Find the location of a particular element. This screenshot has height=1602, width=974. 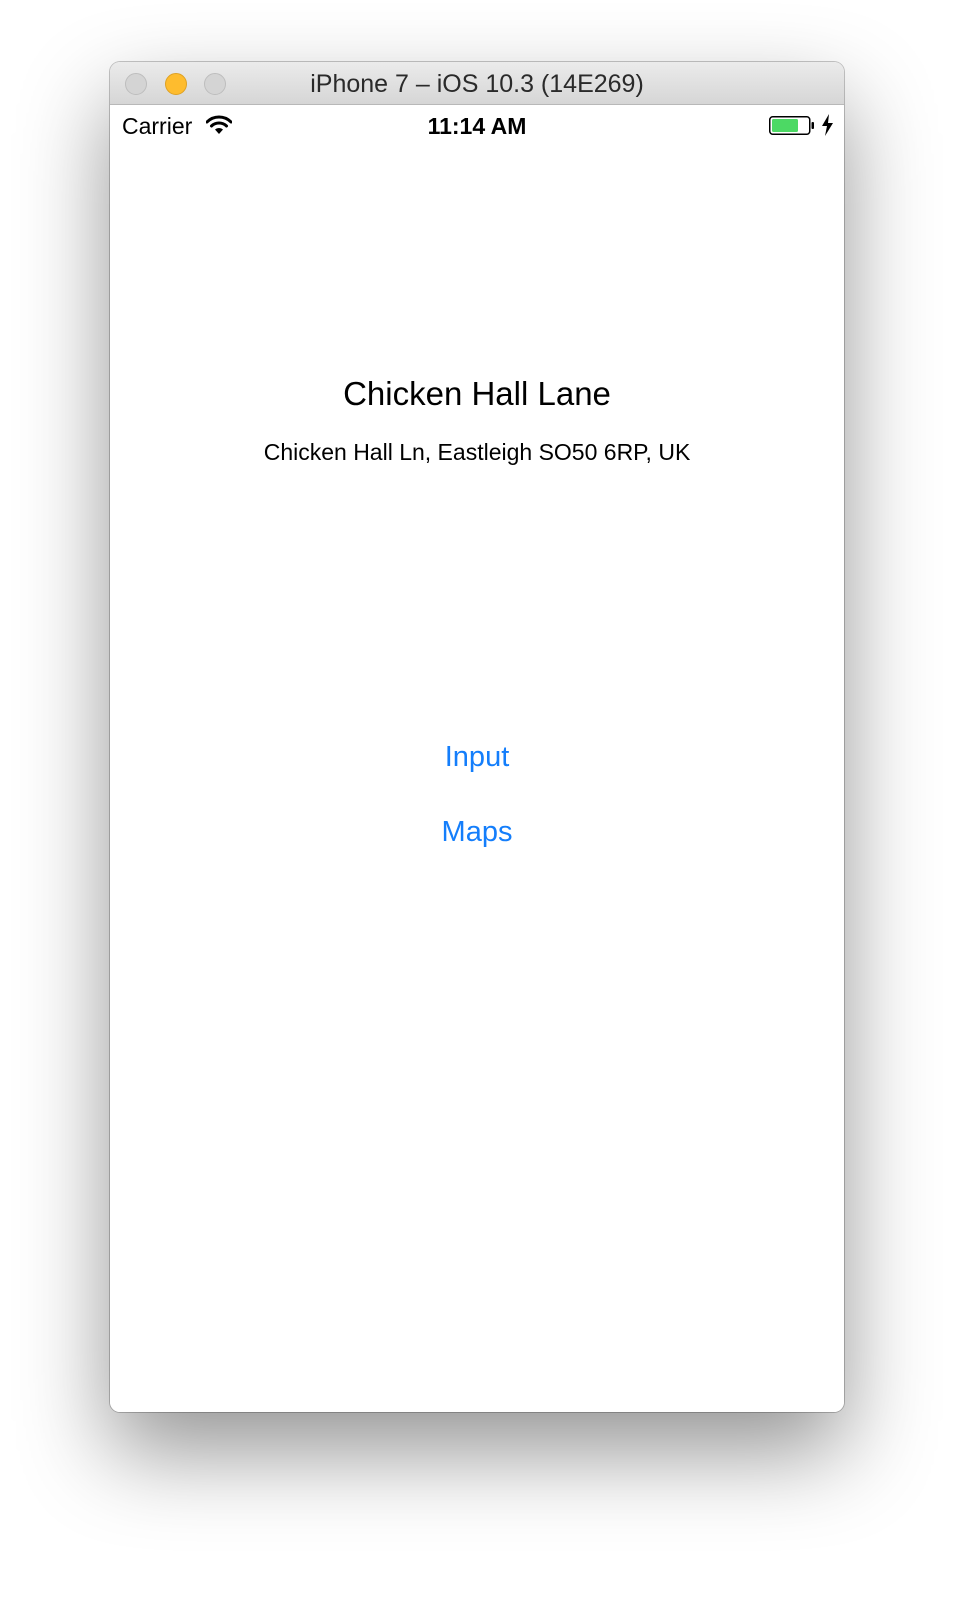

window-title: iPhone 7 – iOS 10.3 (14E269) is located at coordinates (477, 84).